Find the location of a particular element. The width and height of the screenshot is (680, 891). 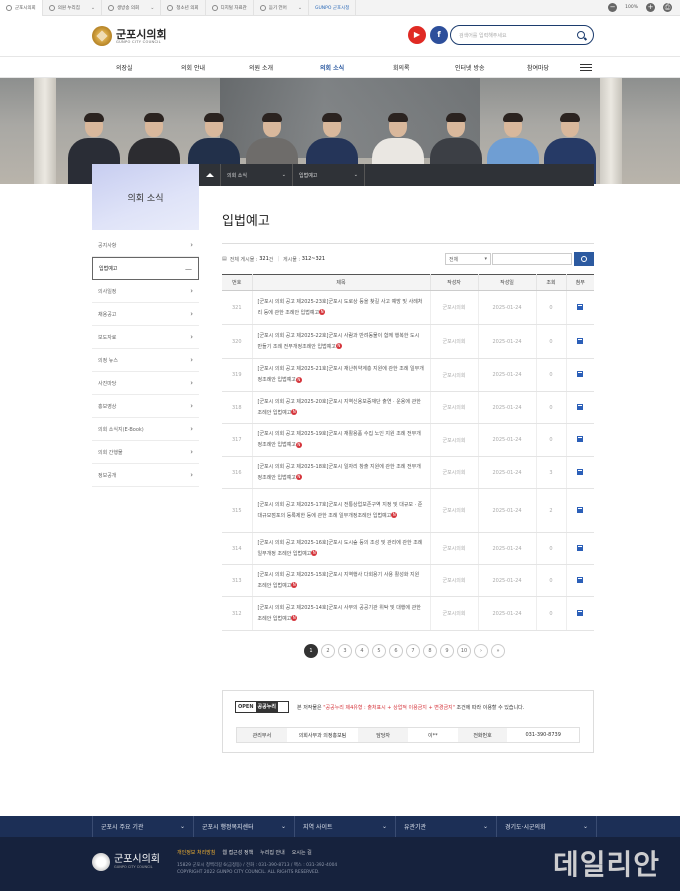

utility-tab-archive: 디지털 자료관 is located at coordinates (230, 8).